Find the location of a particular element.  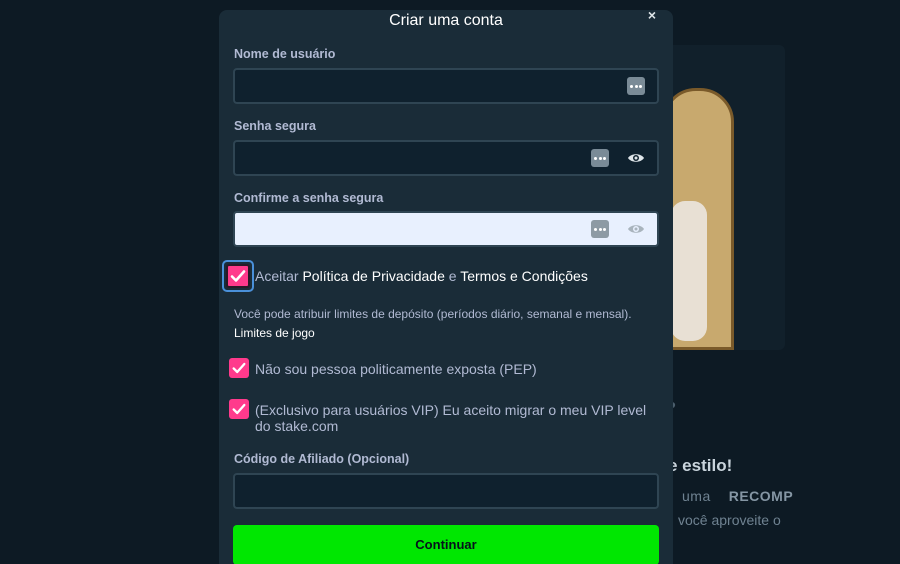

vip-checkbox is located at coordinates (239, 409).